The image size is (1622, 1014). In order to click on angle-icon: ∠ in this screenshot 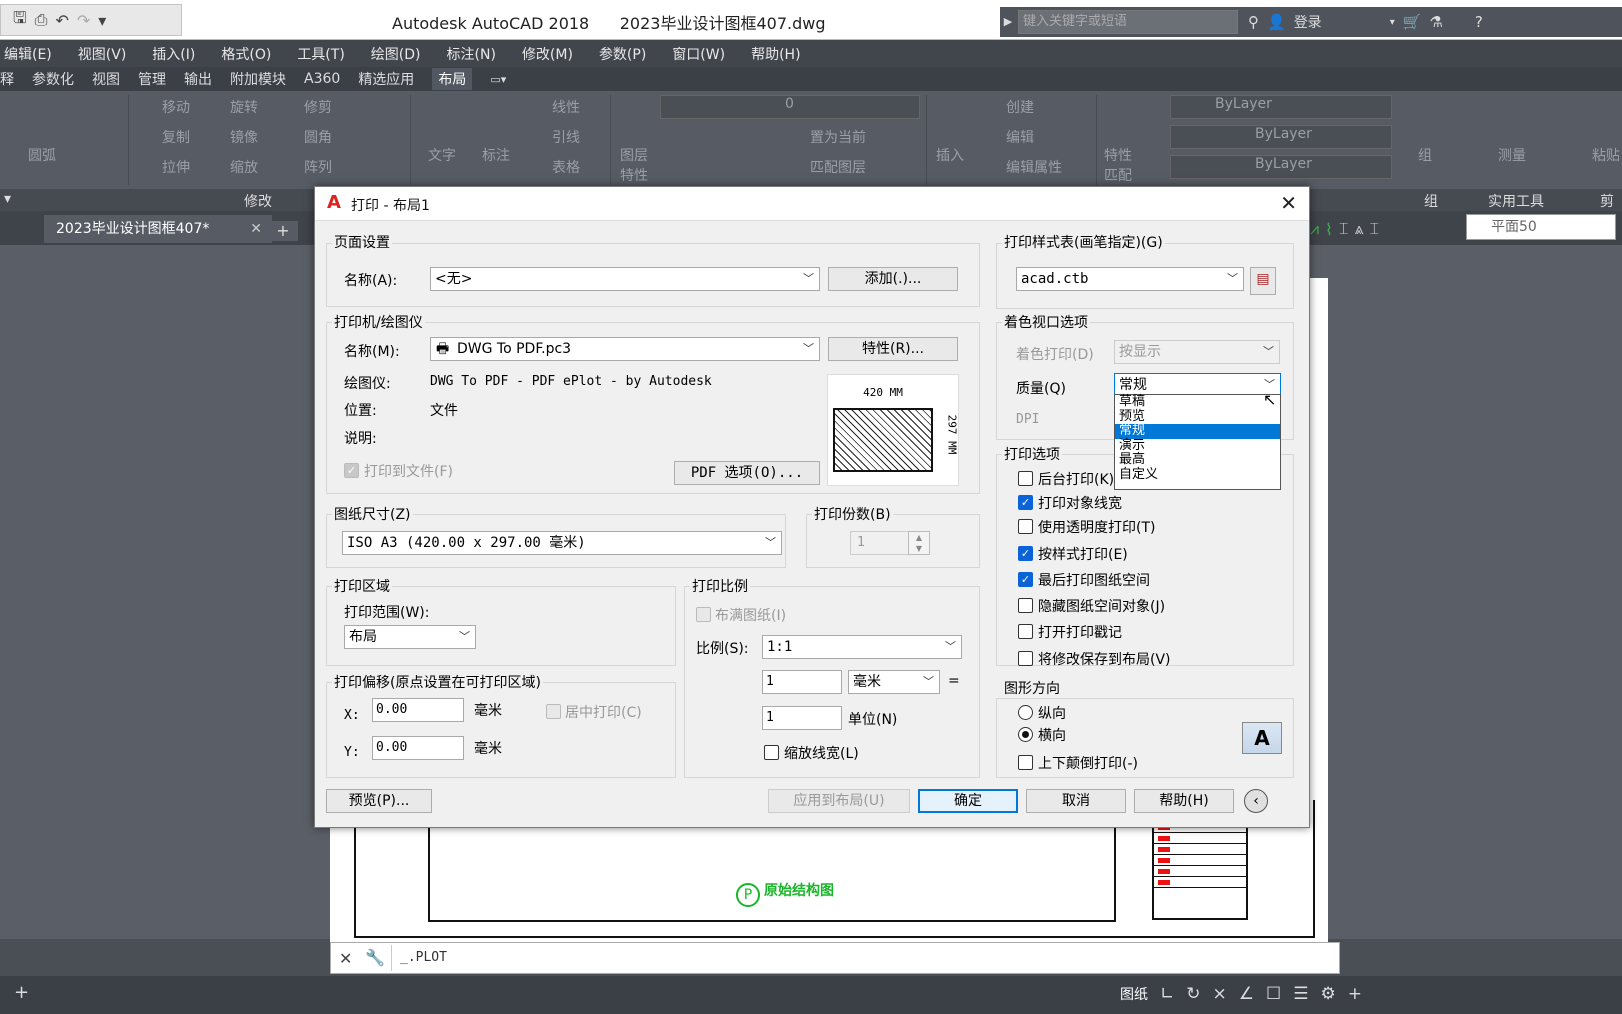, I will do `click(1246, 994)`.